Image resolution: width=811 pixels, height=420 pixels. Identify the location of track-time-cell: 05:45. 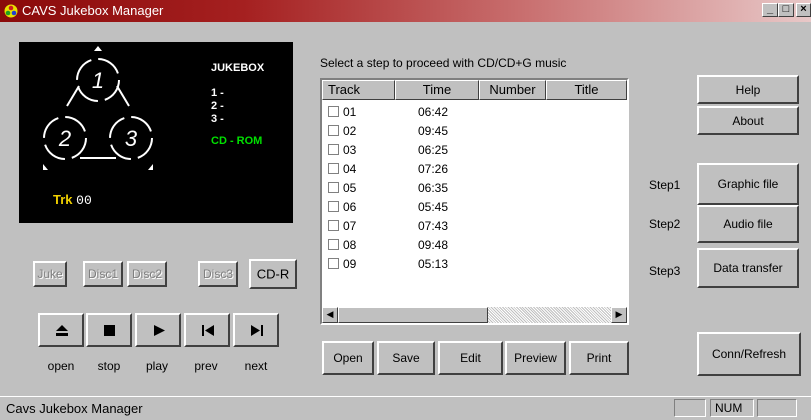
(433, 207).